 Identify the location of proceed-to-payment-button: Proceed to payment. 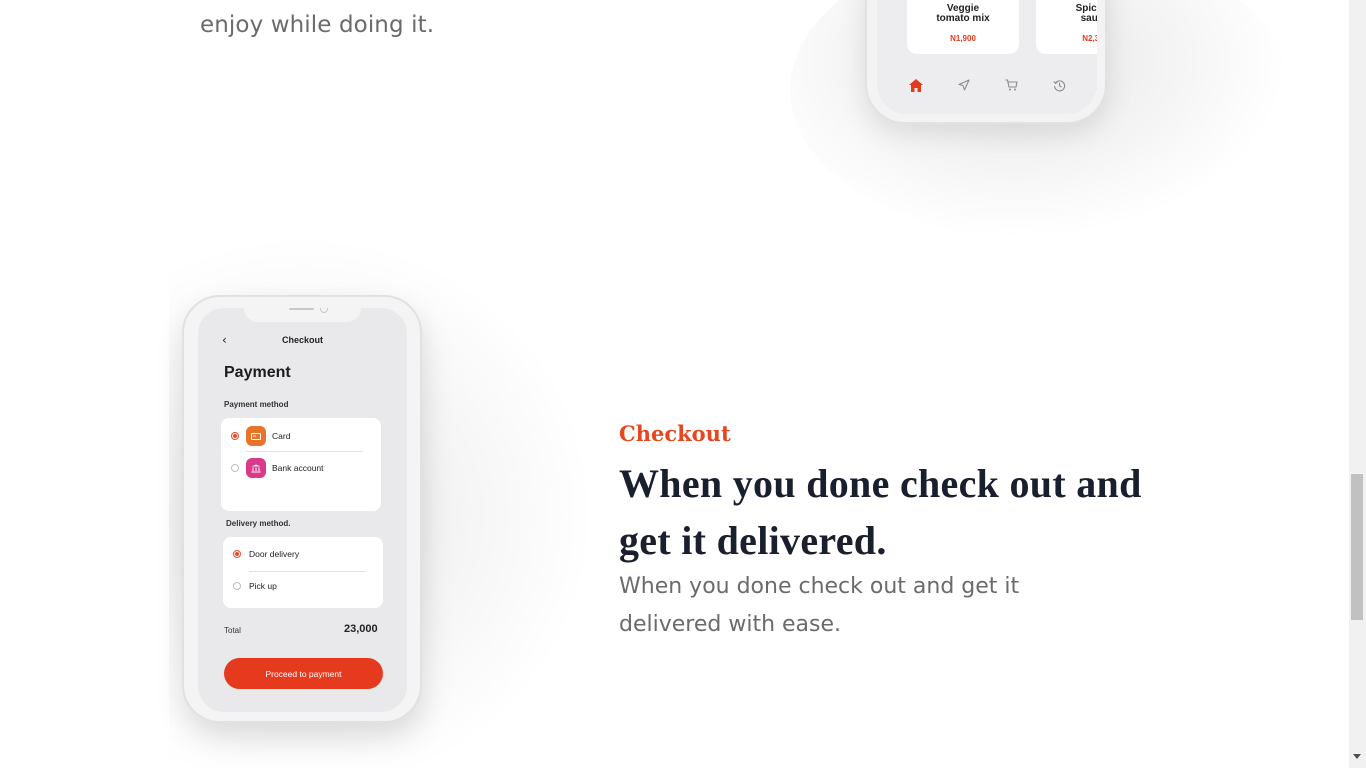
(303, 673).